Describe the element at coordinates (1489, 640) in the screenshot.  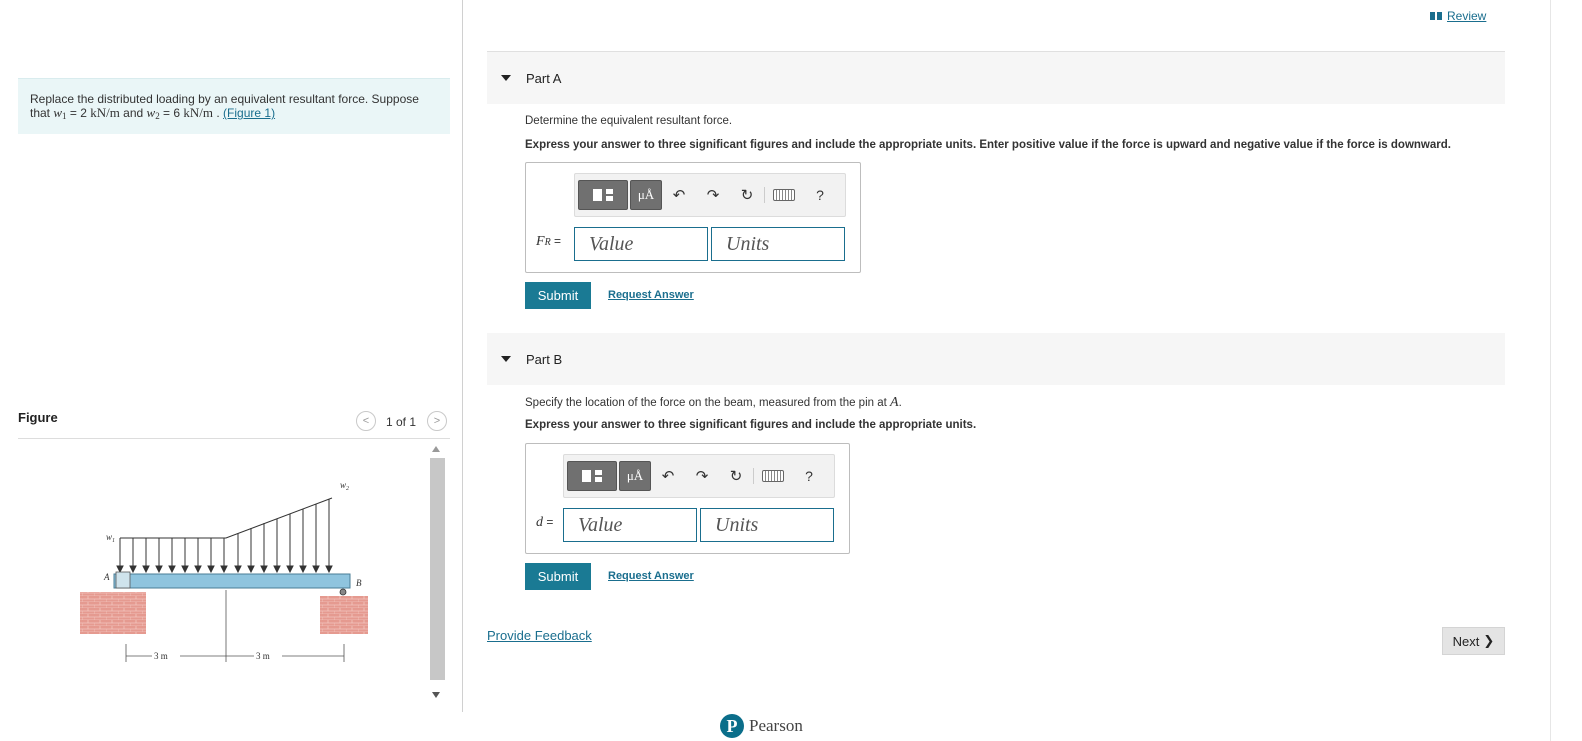
I see `chevron-right-icon: ❯` at that location.